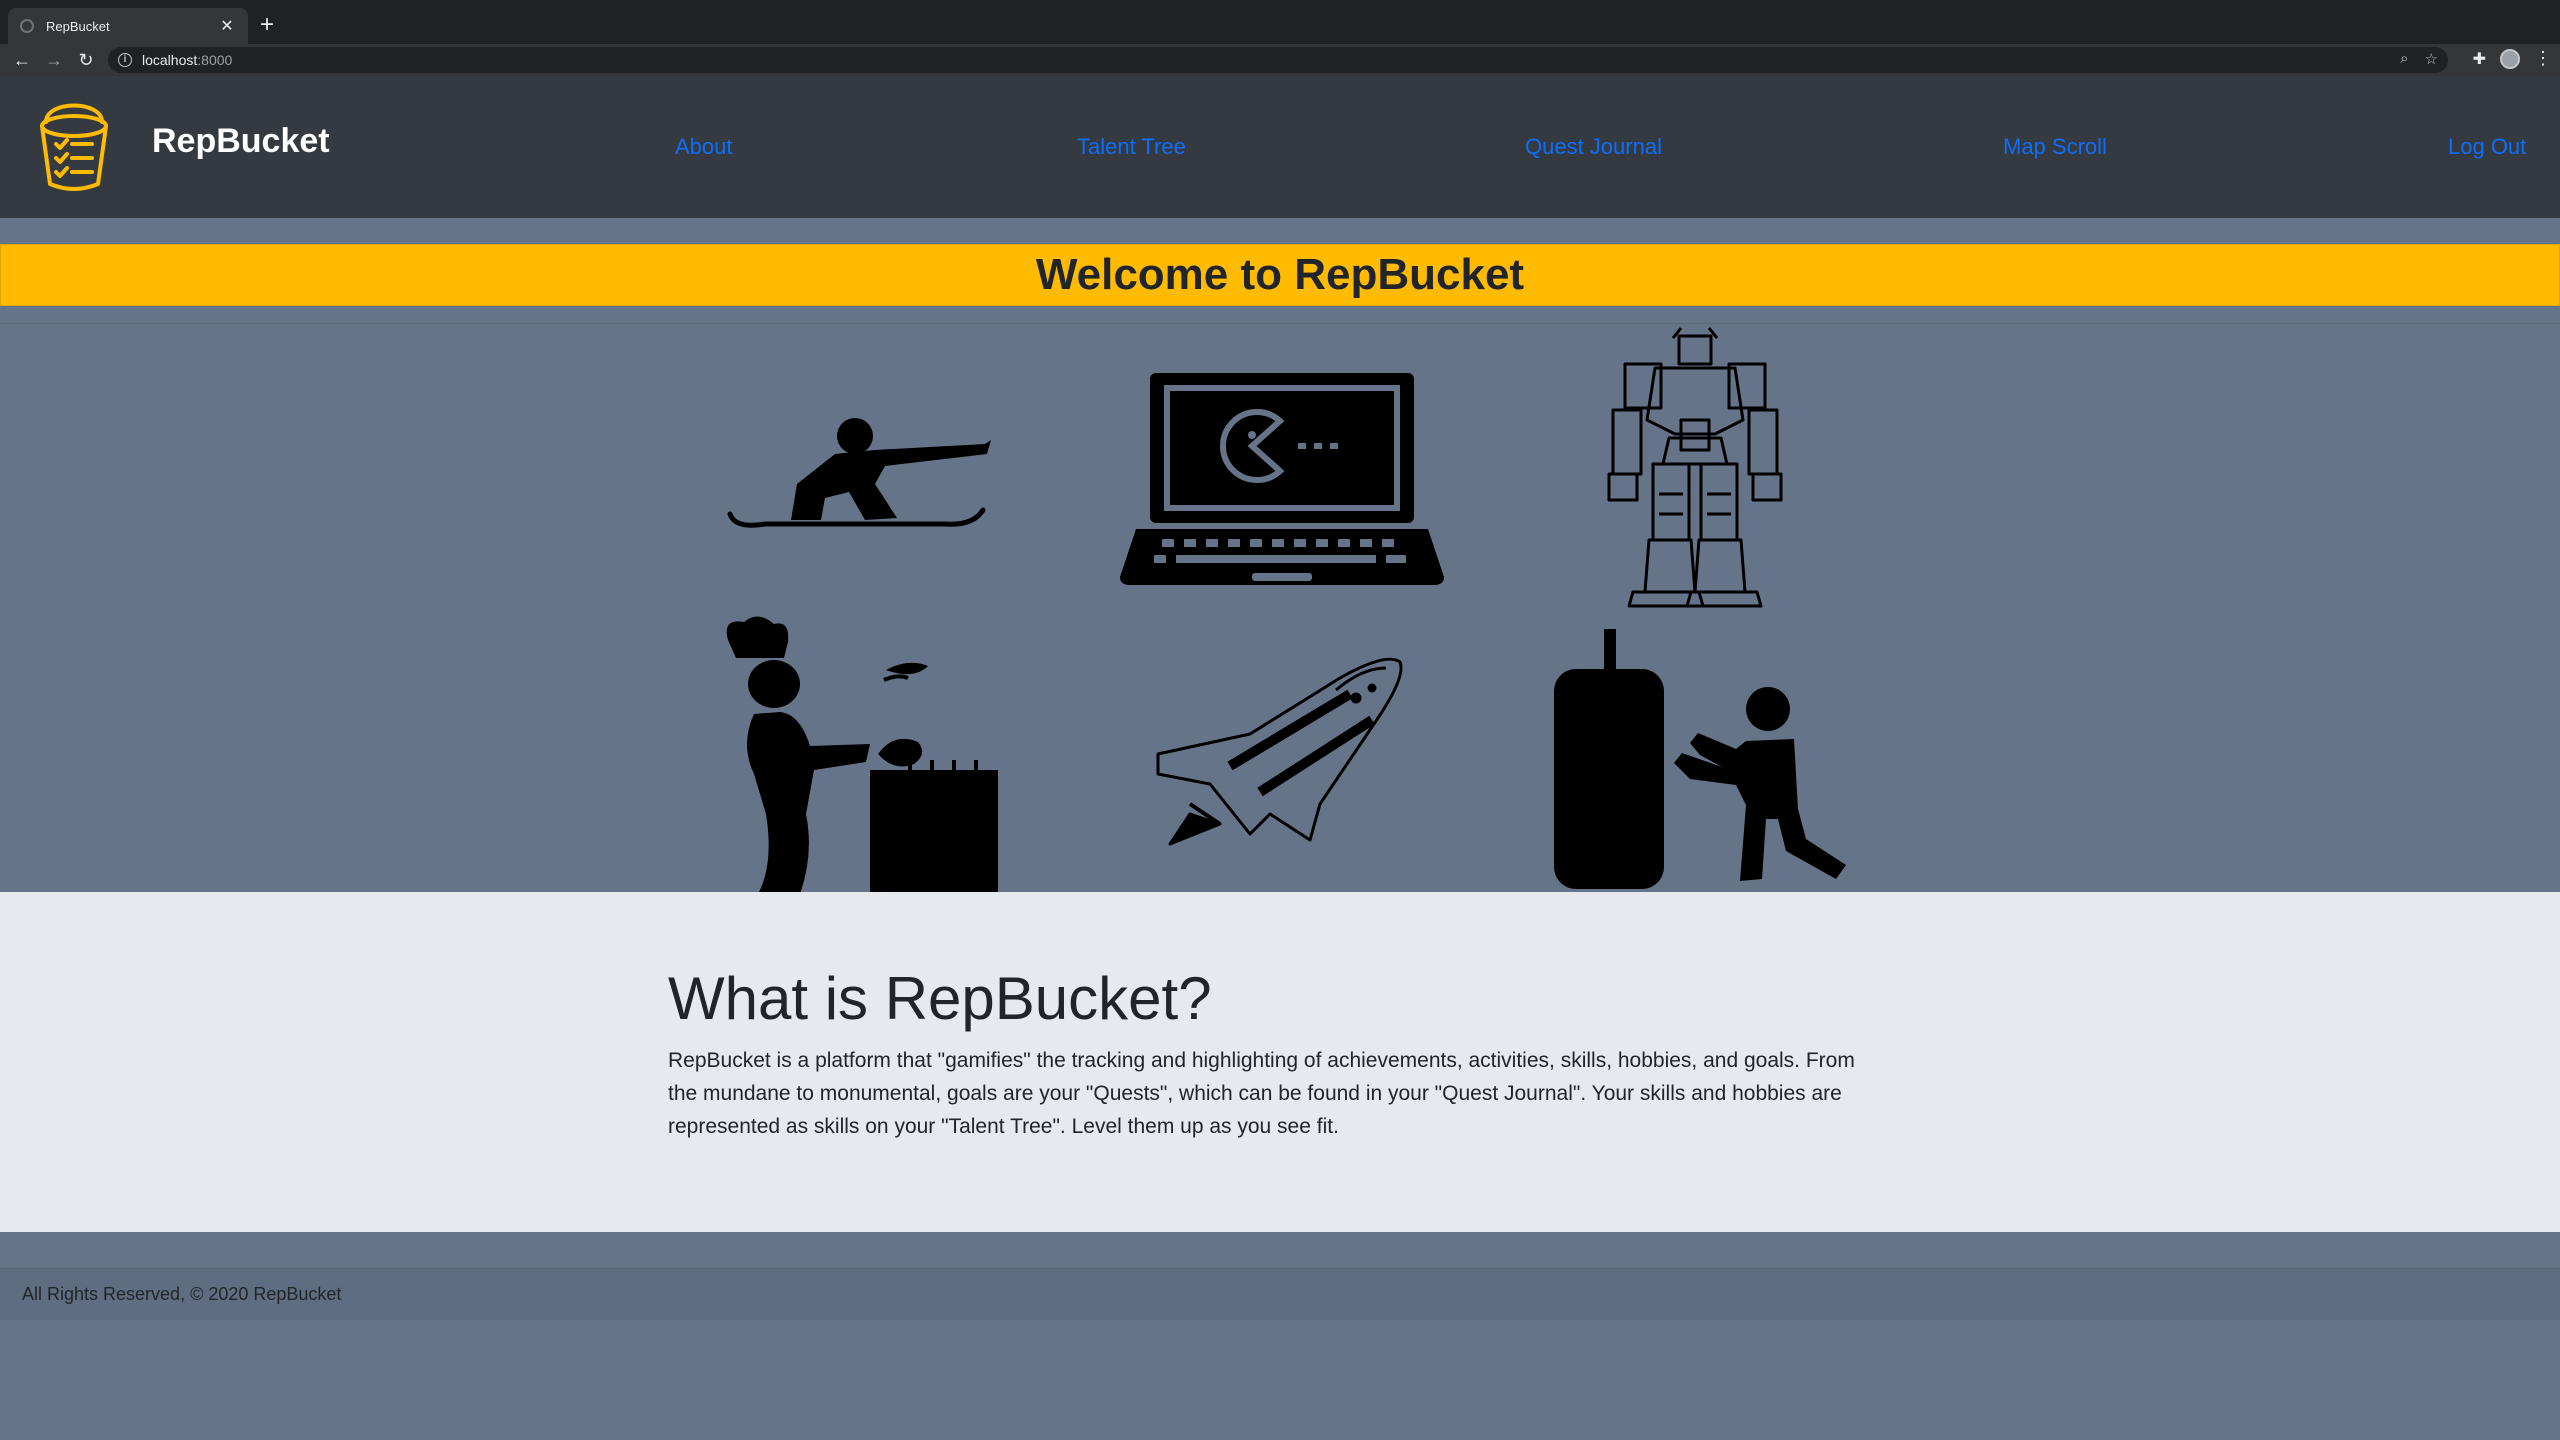 Image resolution: width=2560 pixels, height=1440 pixels. Describe the element at coordinates (1280, 22) in the screenshot. I see `browser-tabstrip: RepBucket ✕ +` at that location.